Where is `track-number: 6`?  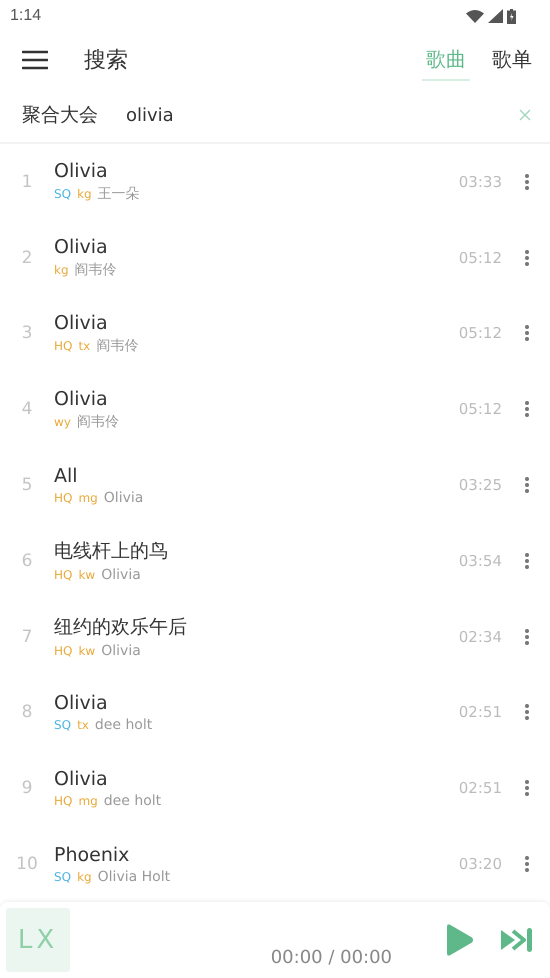
track-number: 6 is located at coordinates (27, 560).